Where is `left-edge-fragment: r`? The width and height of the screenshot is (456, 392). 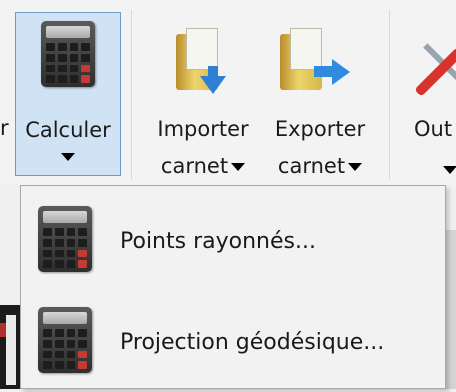 left-edge-fragment: r is located at coordinates (4, 128).